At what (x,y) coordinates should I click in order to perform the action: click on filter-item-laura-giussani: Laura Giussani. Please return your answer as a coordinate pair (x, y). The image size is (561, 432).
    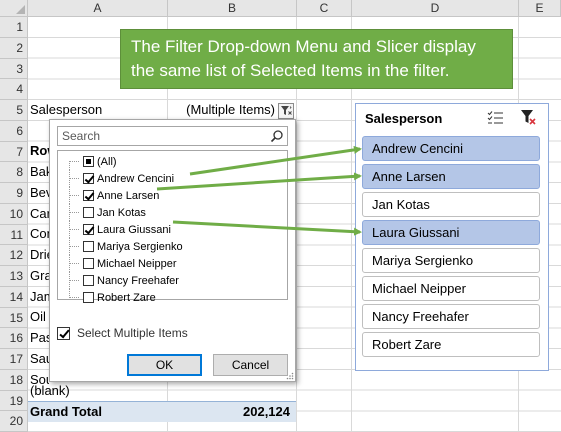
    Looking at the image, I should click on (172, 229).